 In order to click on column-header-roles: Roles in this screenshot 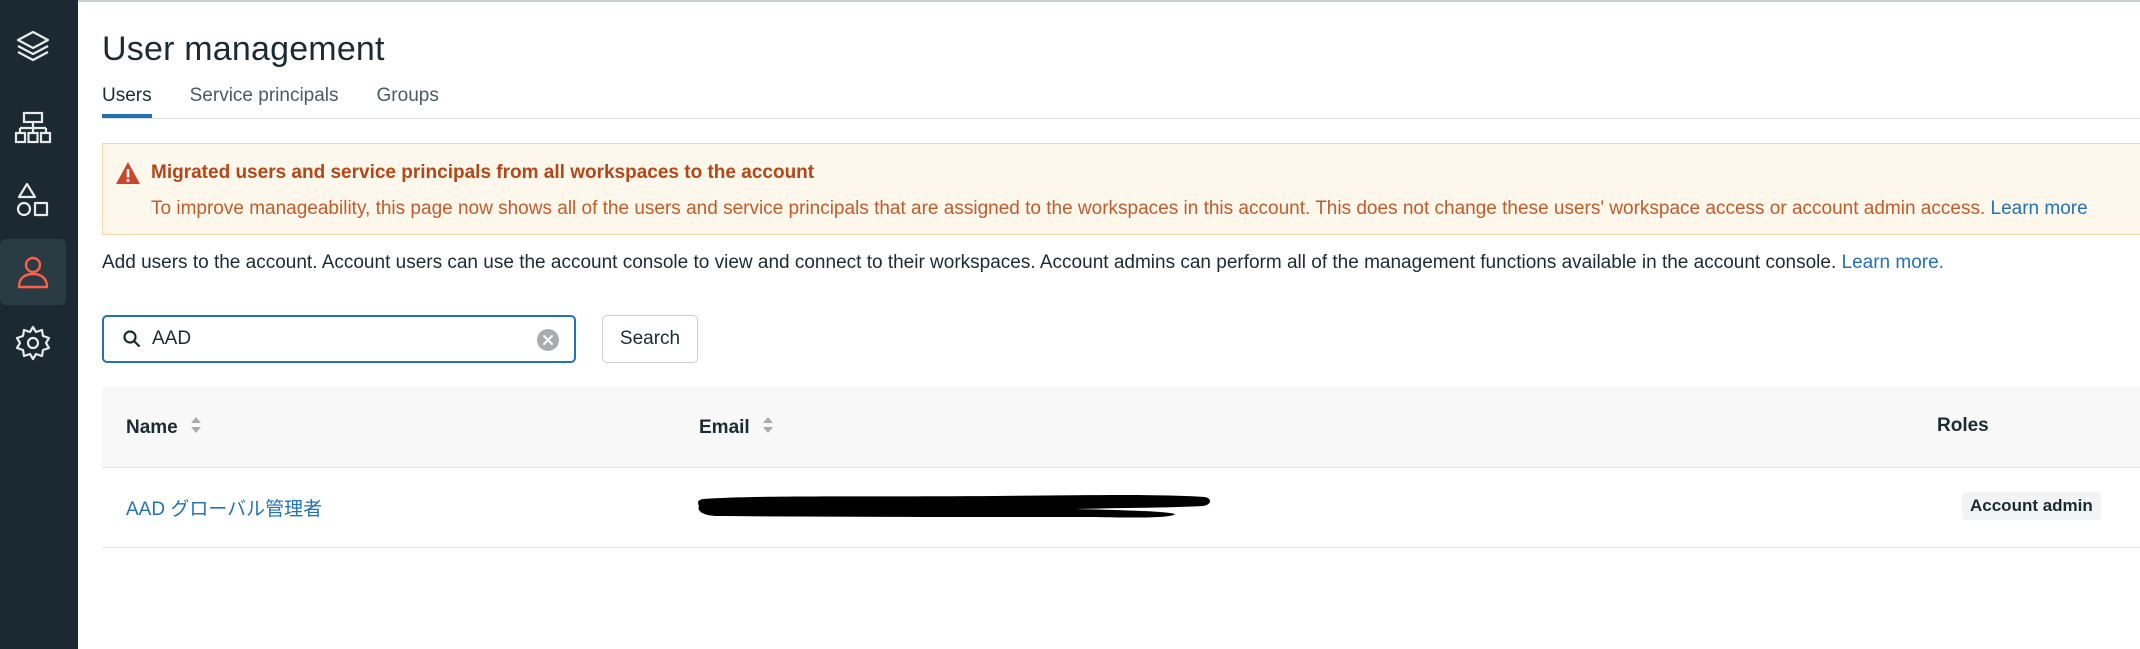, I will do `click(1963, 426)`.